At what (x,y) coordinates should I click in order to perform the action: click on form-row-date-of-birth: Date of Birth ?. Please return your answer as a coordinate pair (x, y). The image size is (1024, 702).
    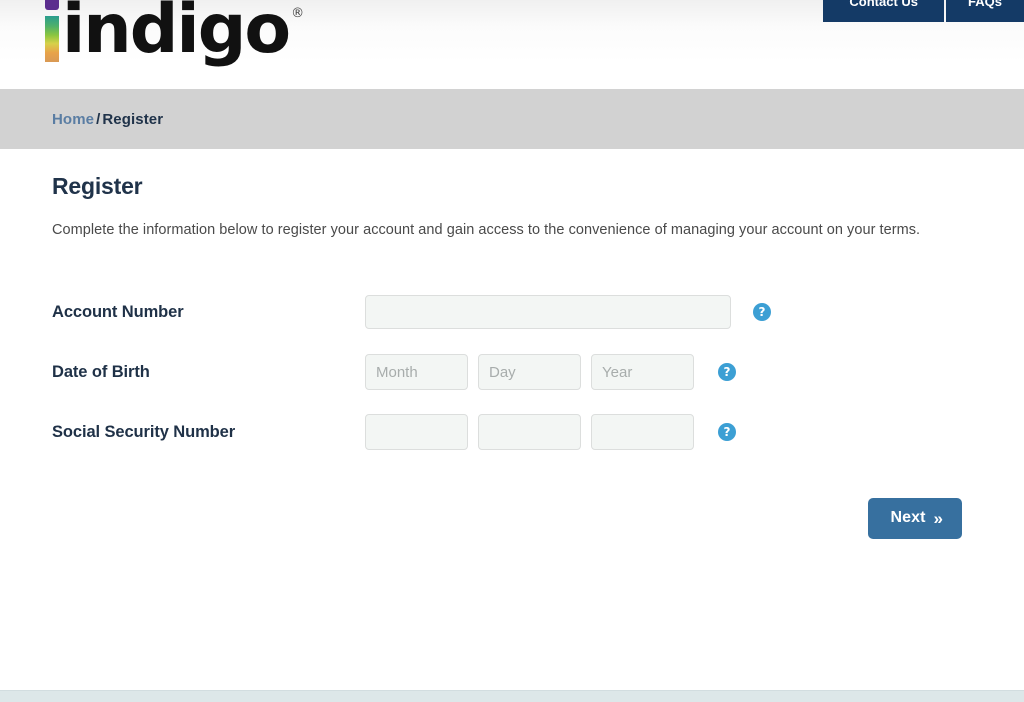
    Looking at the image, I should click on (538, 372).